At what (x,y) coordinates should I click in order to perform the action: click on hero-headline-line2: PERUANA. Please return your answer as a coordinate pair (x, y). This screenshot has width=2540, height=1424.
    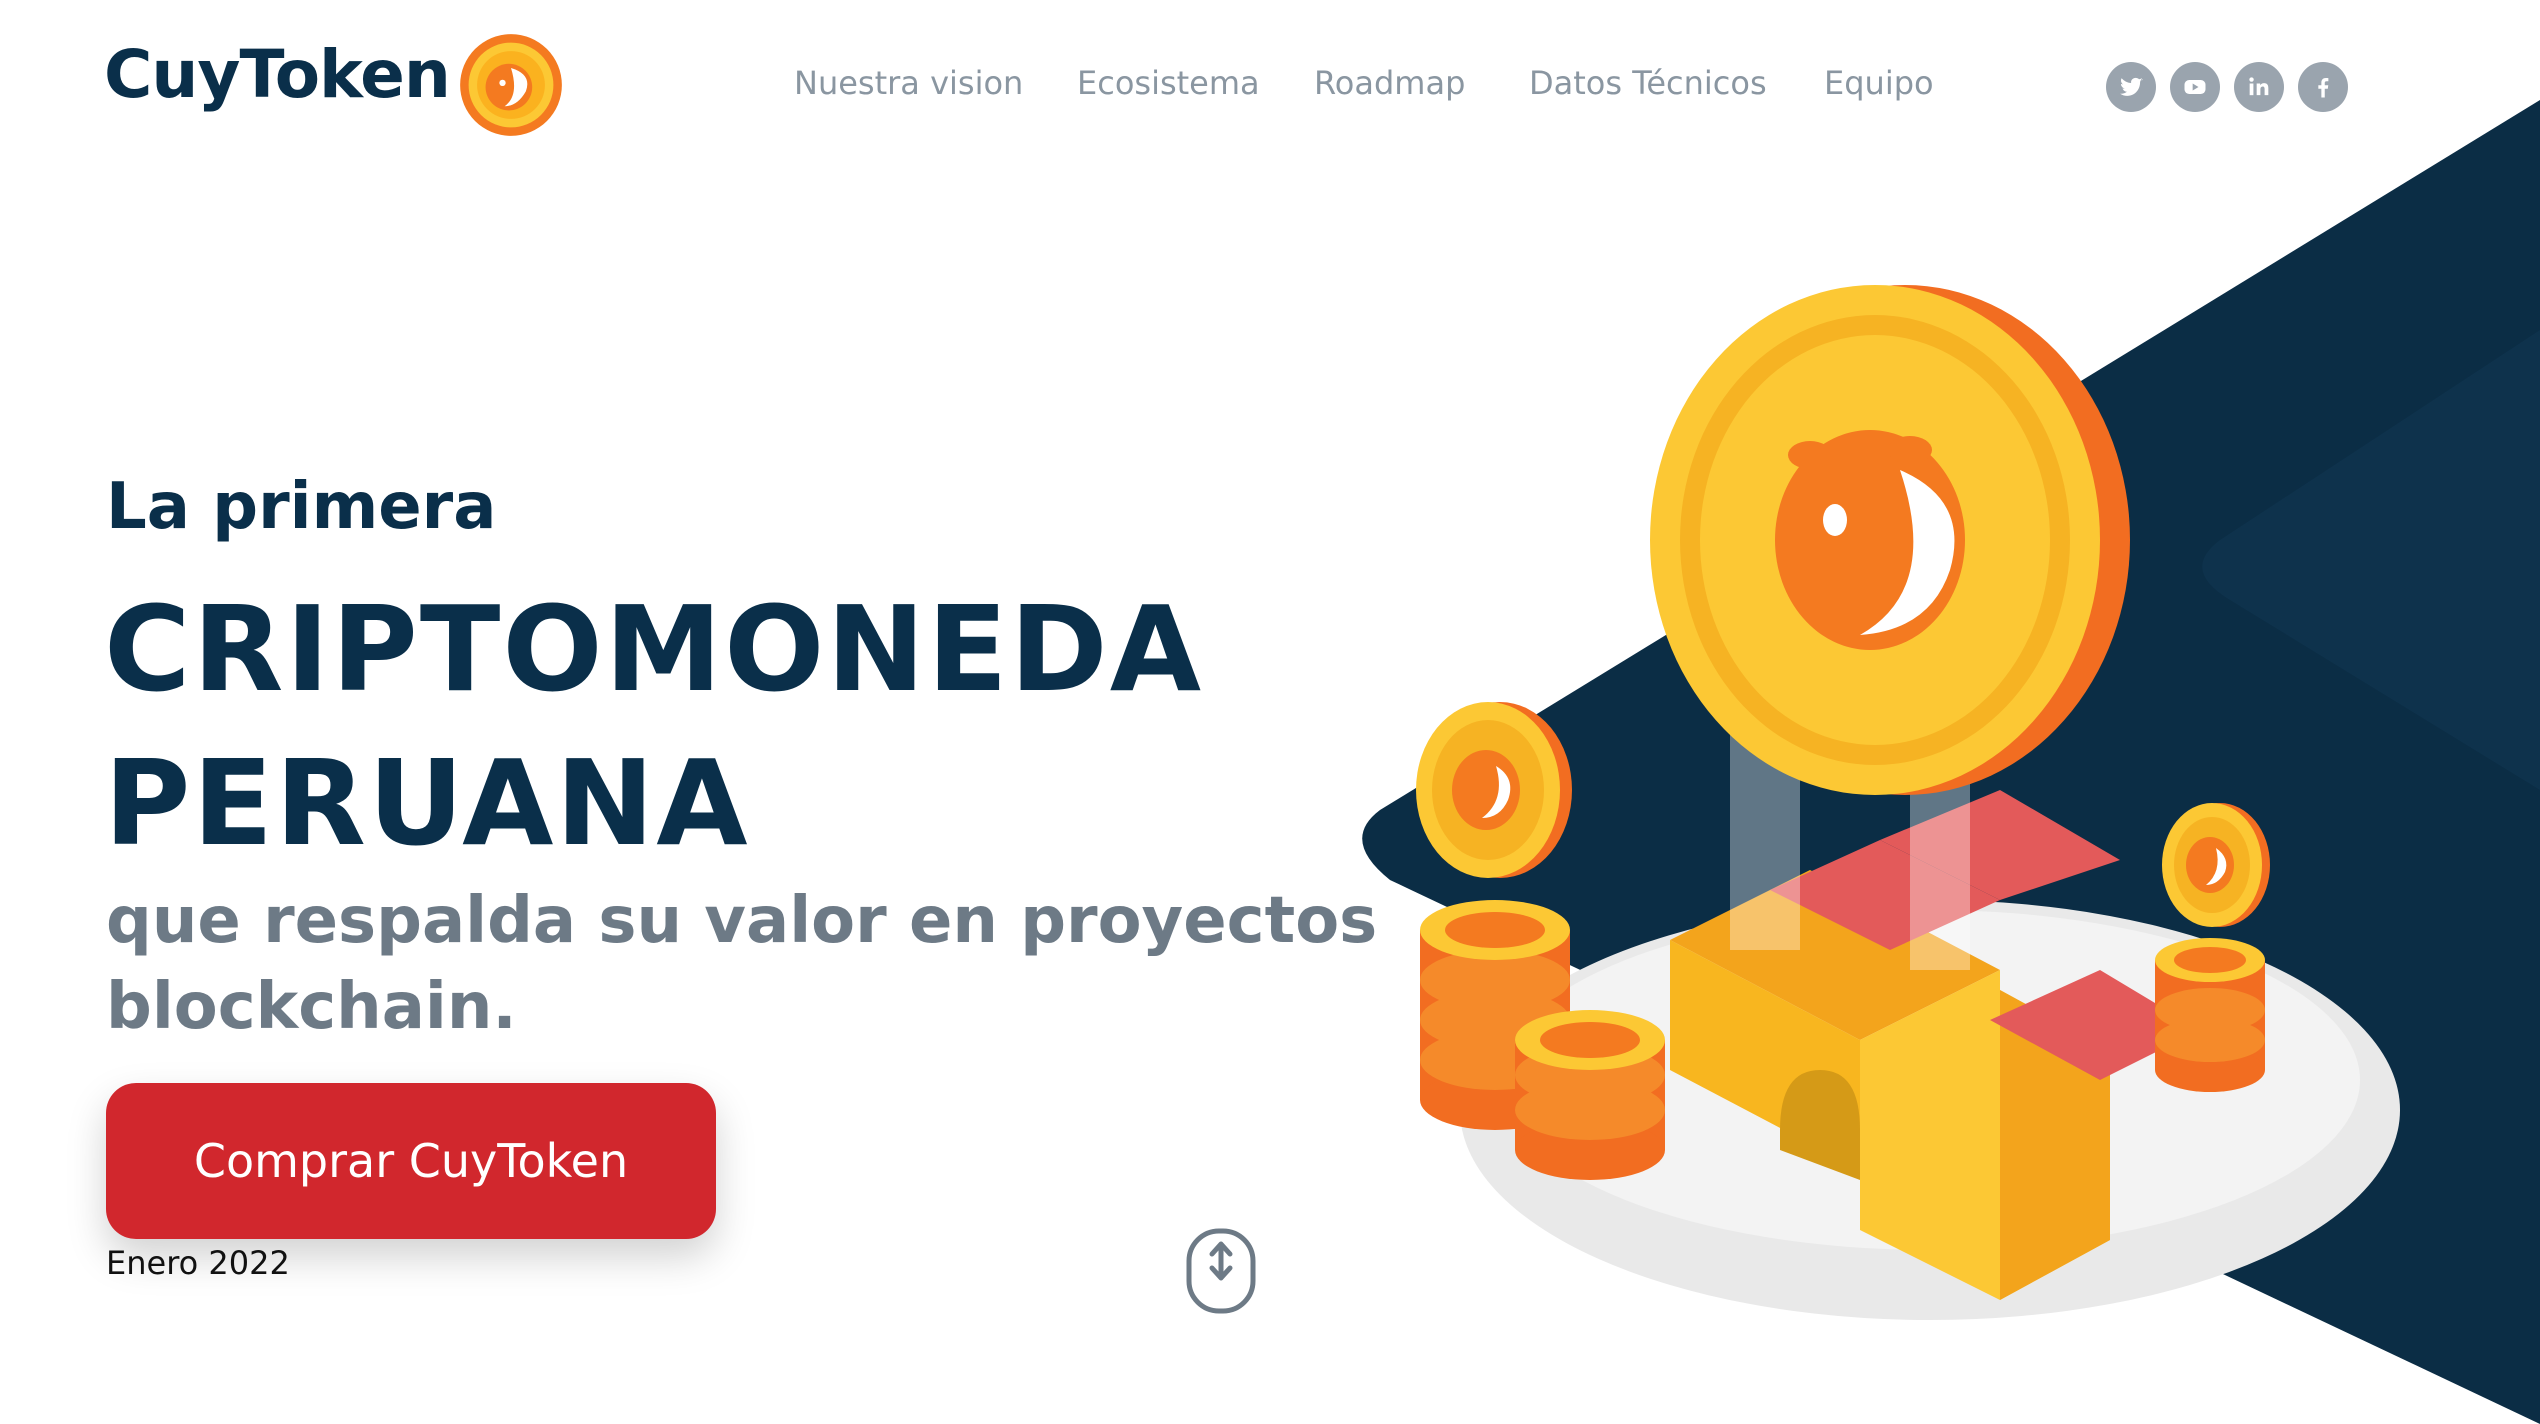
    Looking at the image, I should click on (427, 803).